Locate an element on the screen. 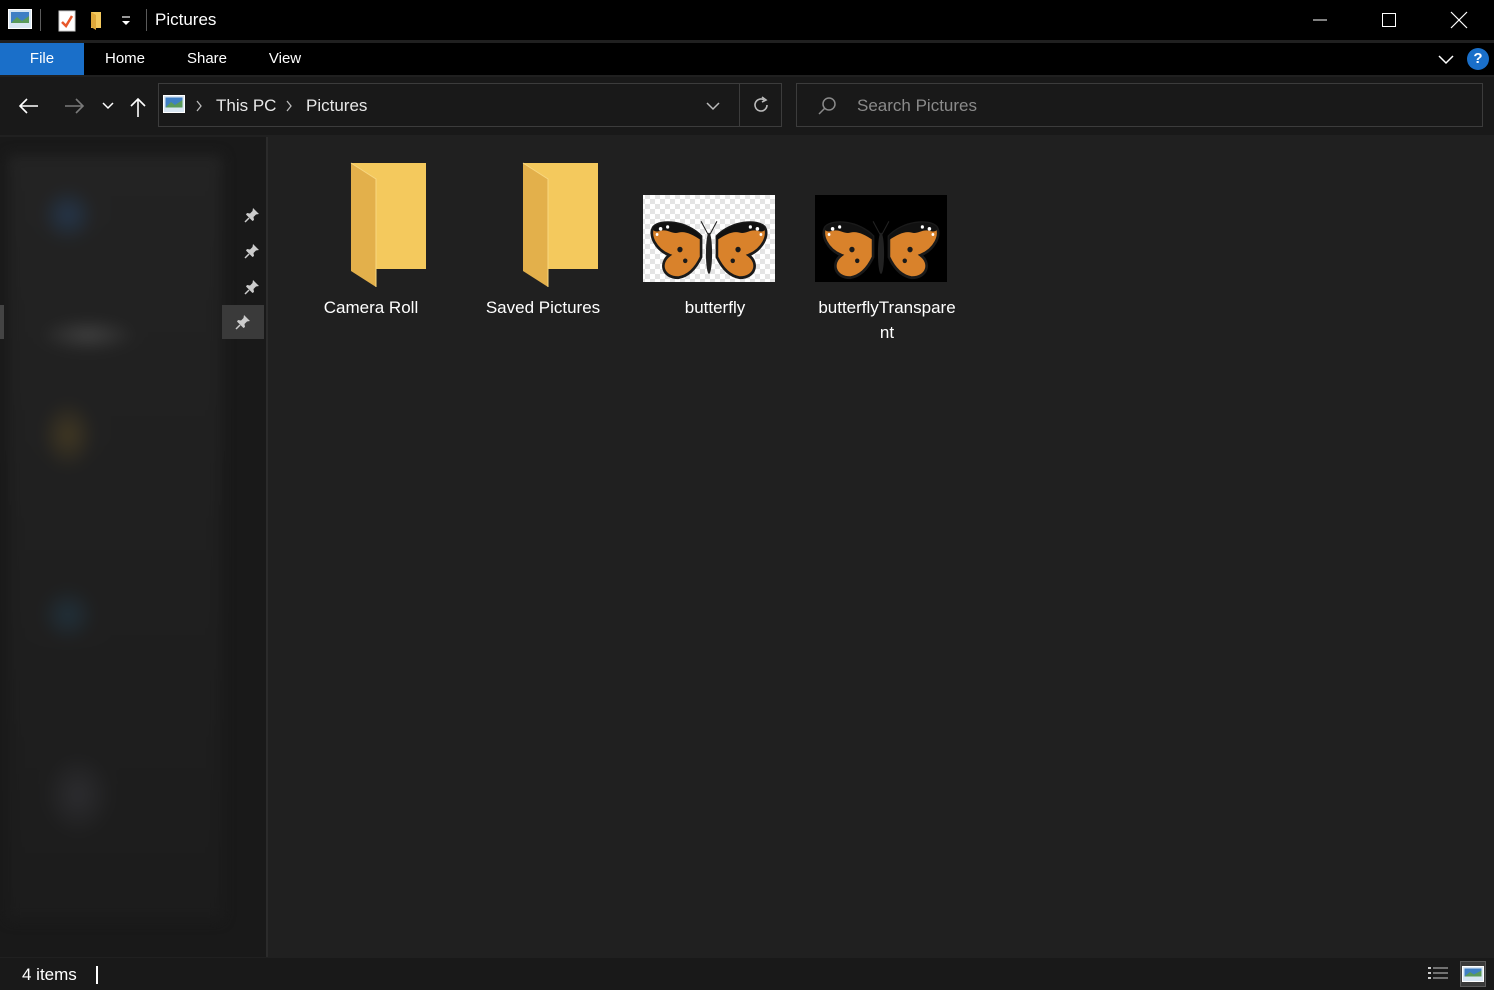 This screenshot has height=990, width=1494. minimize-icon is located at coordinates (1320, 20).